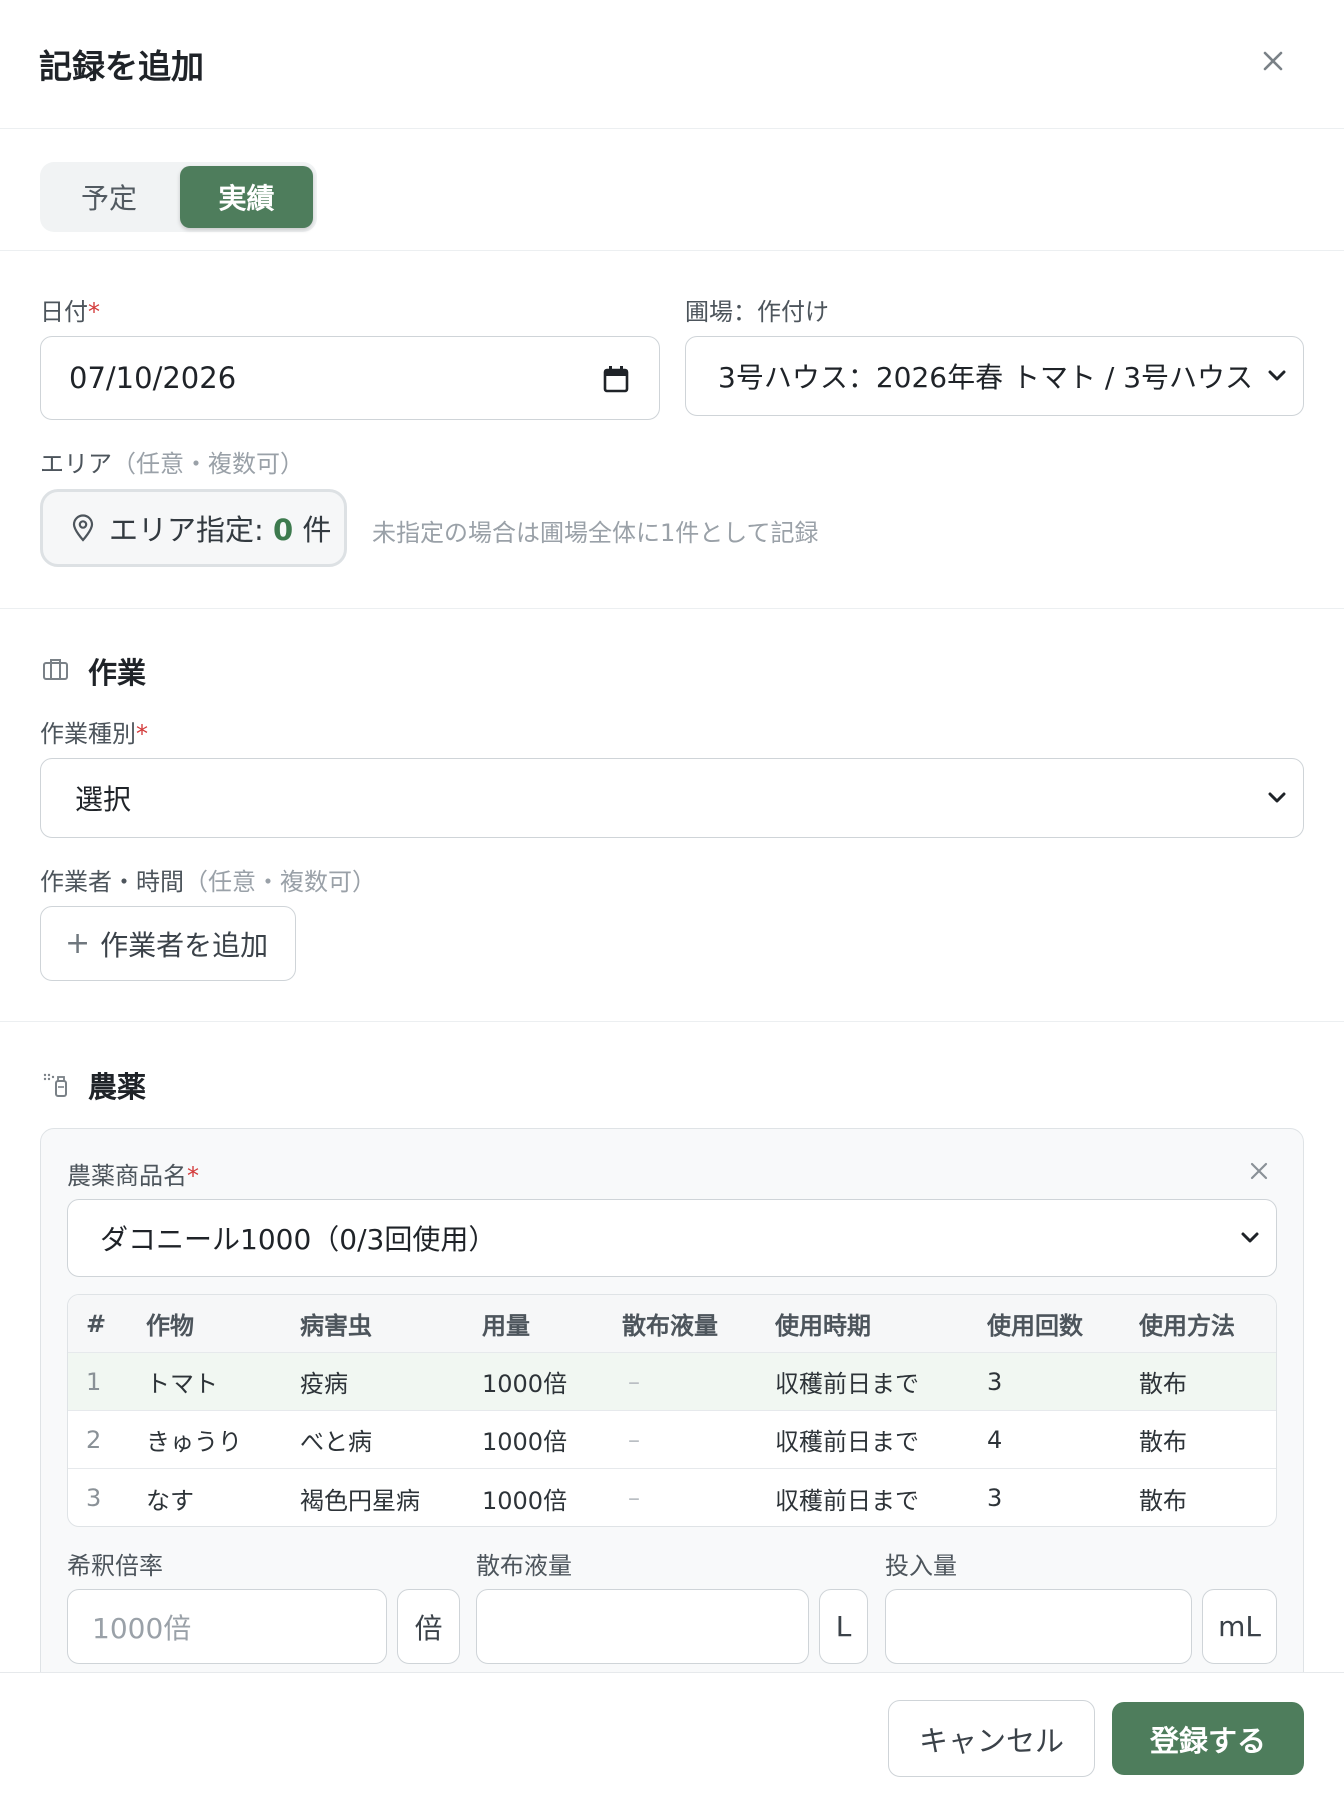  What do you see at coordinates (823, 1326) in the screenshot?
I see `table-header-cell: 使用時期` at bounding box center [823, 1326].